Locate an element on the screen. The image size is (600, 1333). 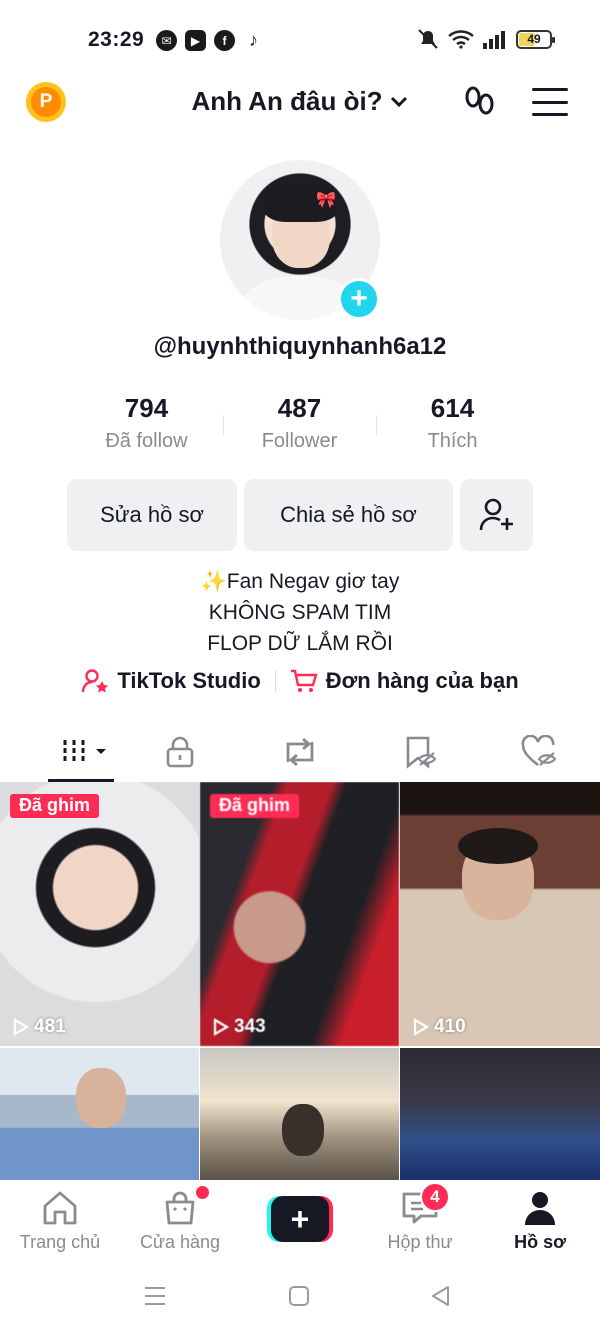
followers-count: 487 is located at coordinates (299, 408).